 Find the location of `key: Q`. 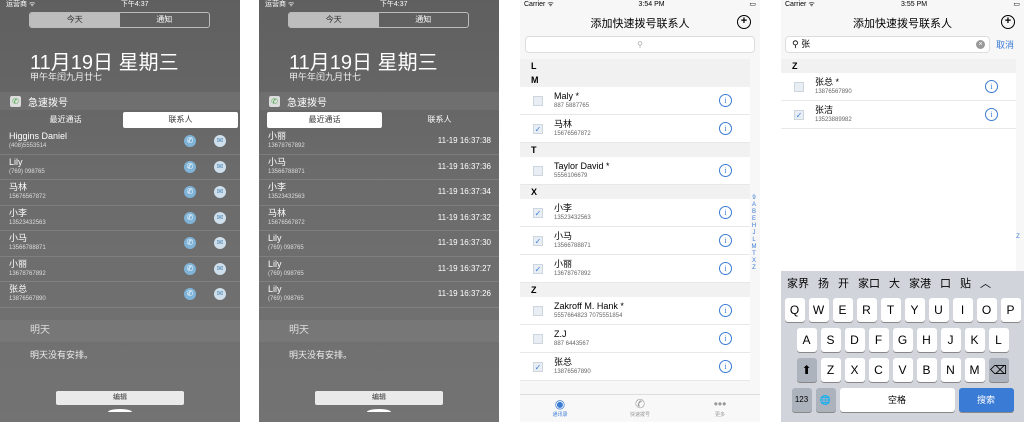

key: Q is located at coordinates (794, 310).